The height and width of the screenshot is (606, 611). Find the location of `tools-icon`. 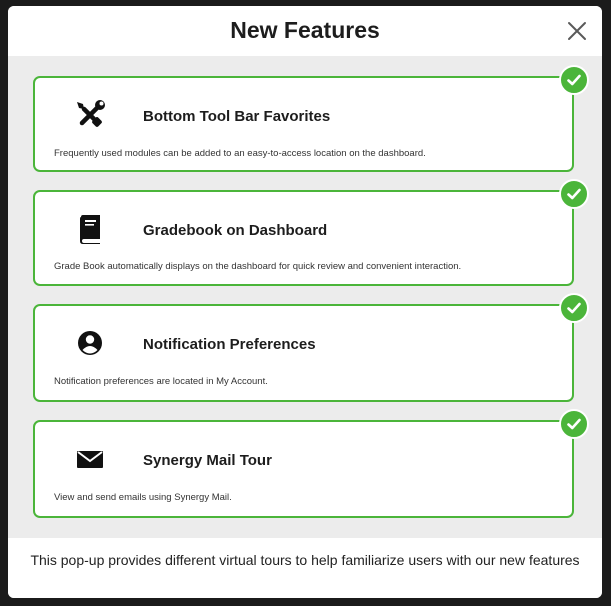

tools-icon is located at coordinates (90, 115).